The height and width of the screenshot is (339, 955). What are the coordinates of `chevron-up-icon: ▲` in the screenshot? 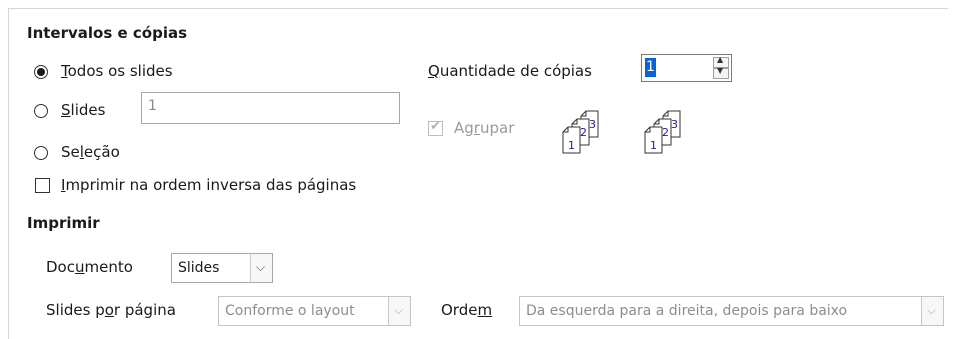 It's located at (720, 59).